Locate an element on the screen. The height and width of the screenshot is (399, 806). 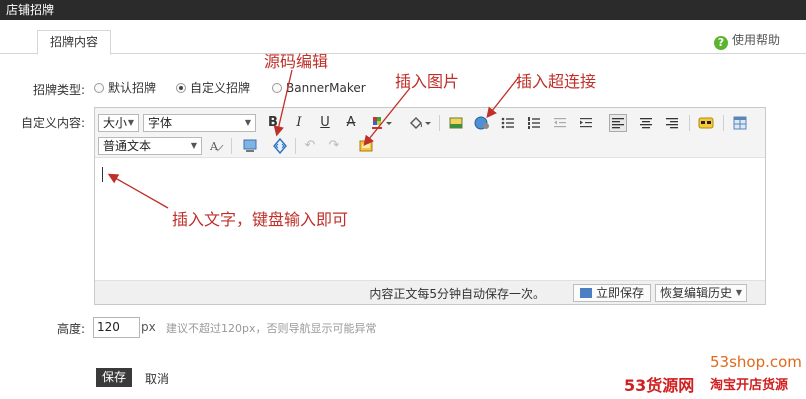
restore-history-label: 恢复编辑历史 is located at coordinates (696, 293).